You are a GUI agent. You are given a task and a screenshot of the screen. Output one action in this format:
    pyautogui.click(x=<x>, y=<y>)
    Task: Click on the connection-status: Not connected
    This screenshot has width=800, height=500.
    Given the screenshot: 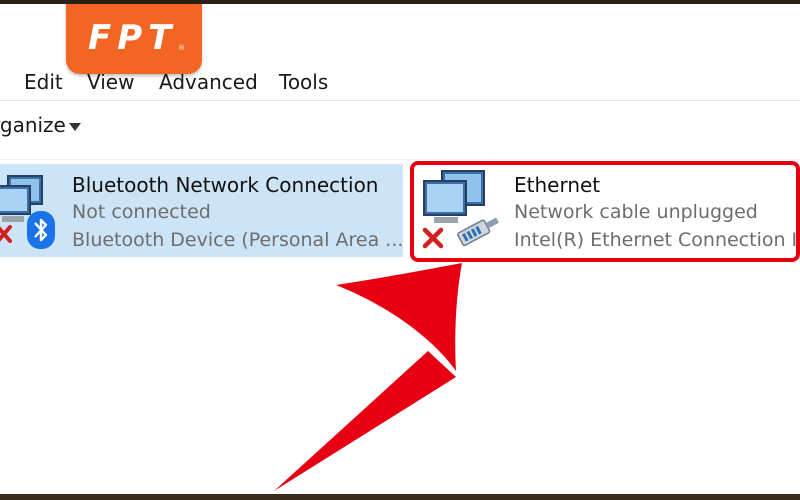 What is the action you would take?
    pyautogui.click(x=141, y=212)
    